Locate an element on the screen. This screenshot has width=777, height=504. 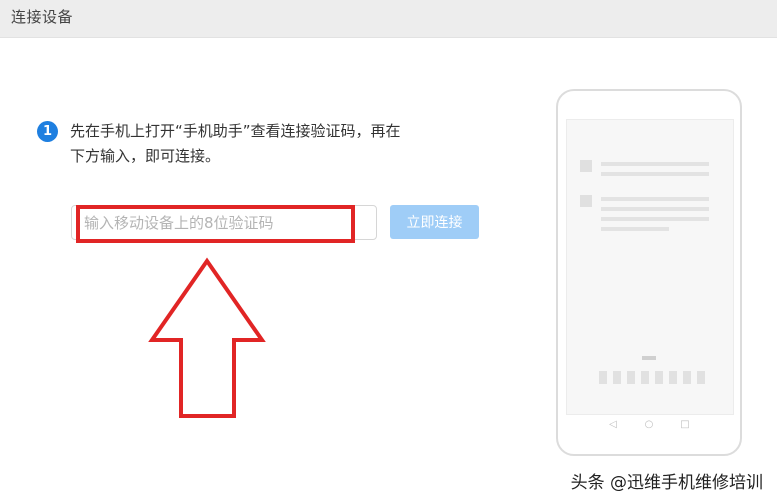
step-number-badge: 1 is located at coordinates (47, 131).